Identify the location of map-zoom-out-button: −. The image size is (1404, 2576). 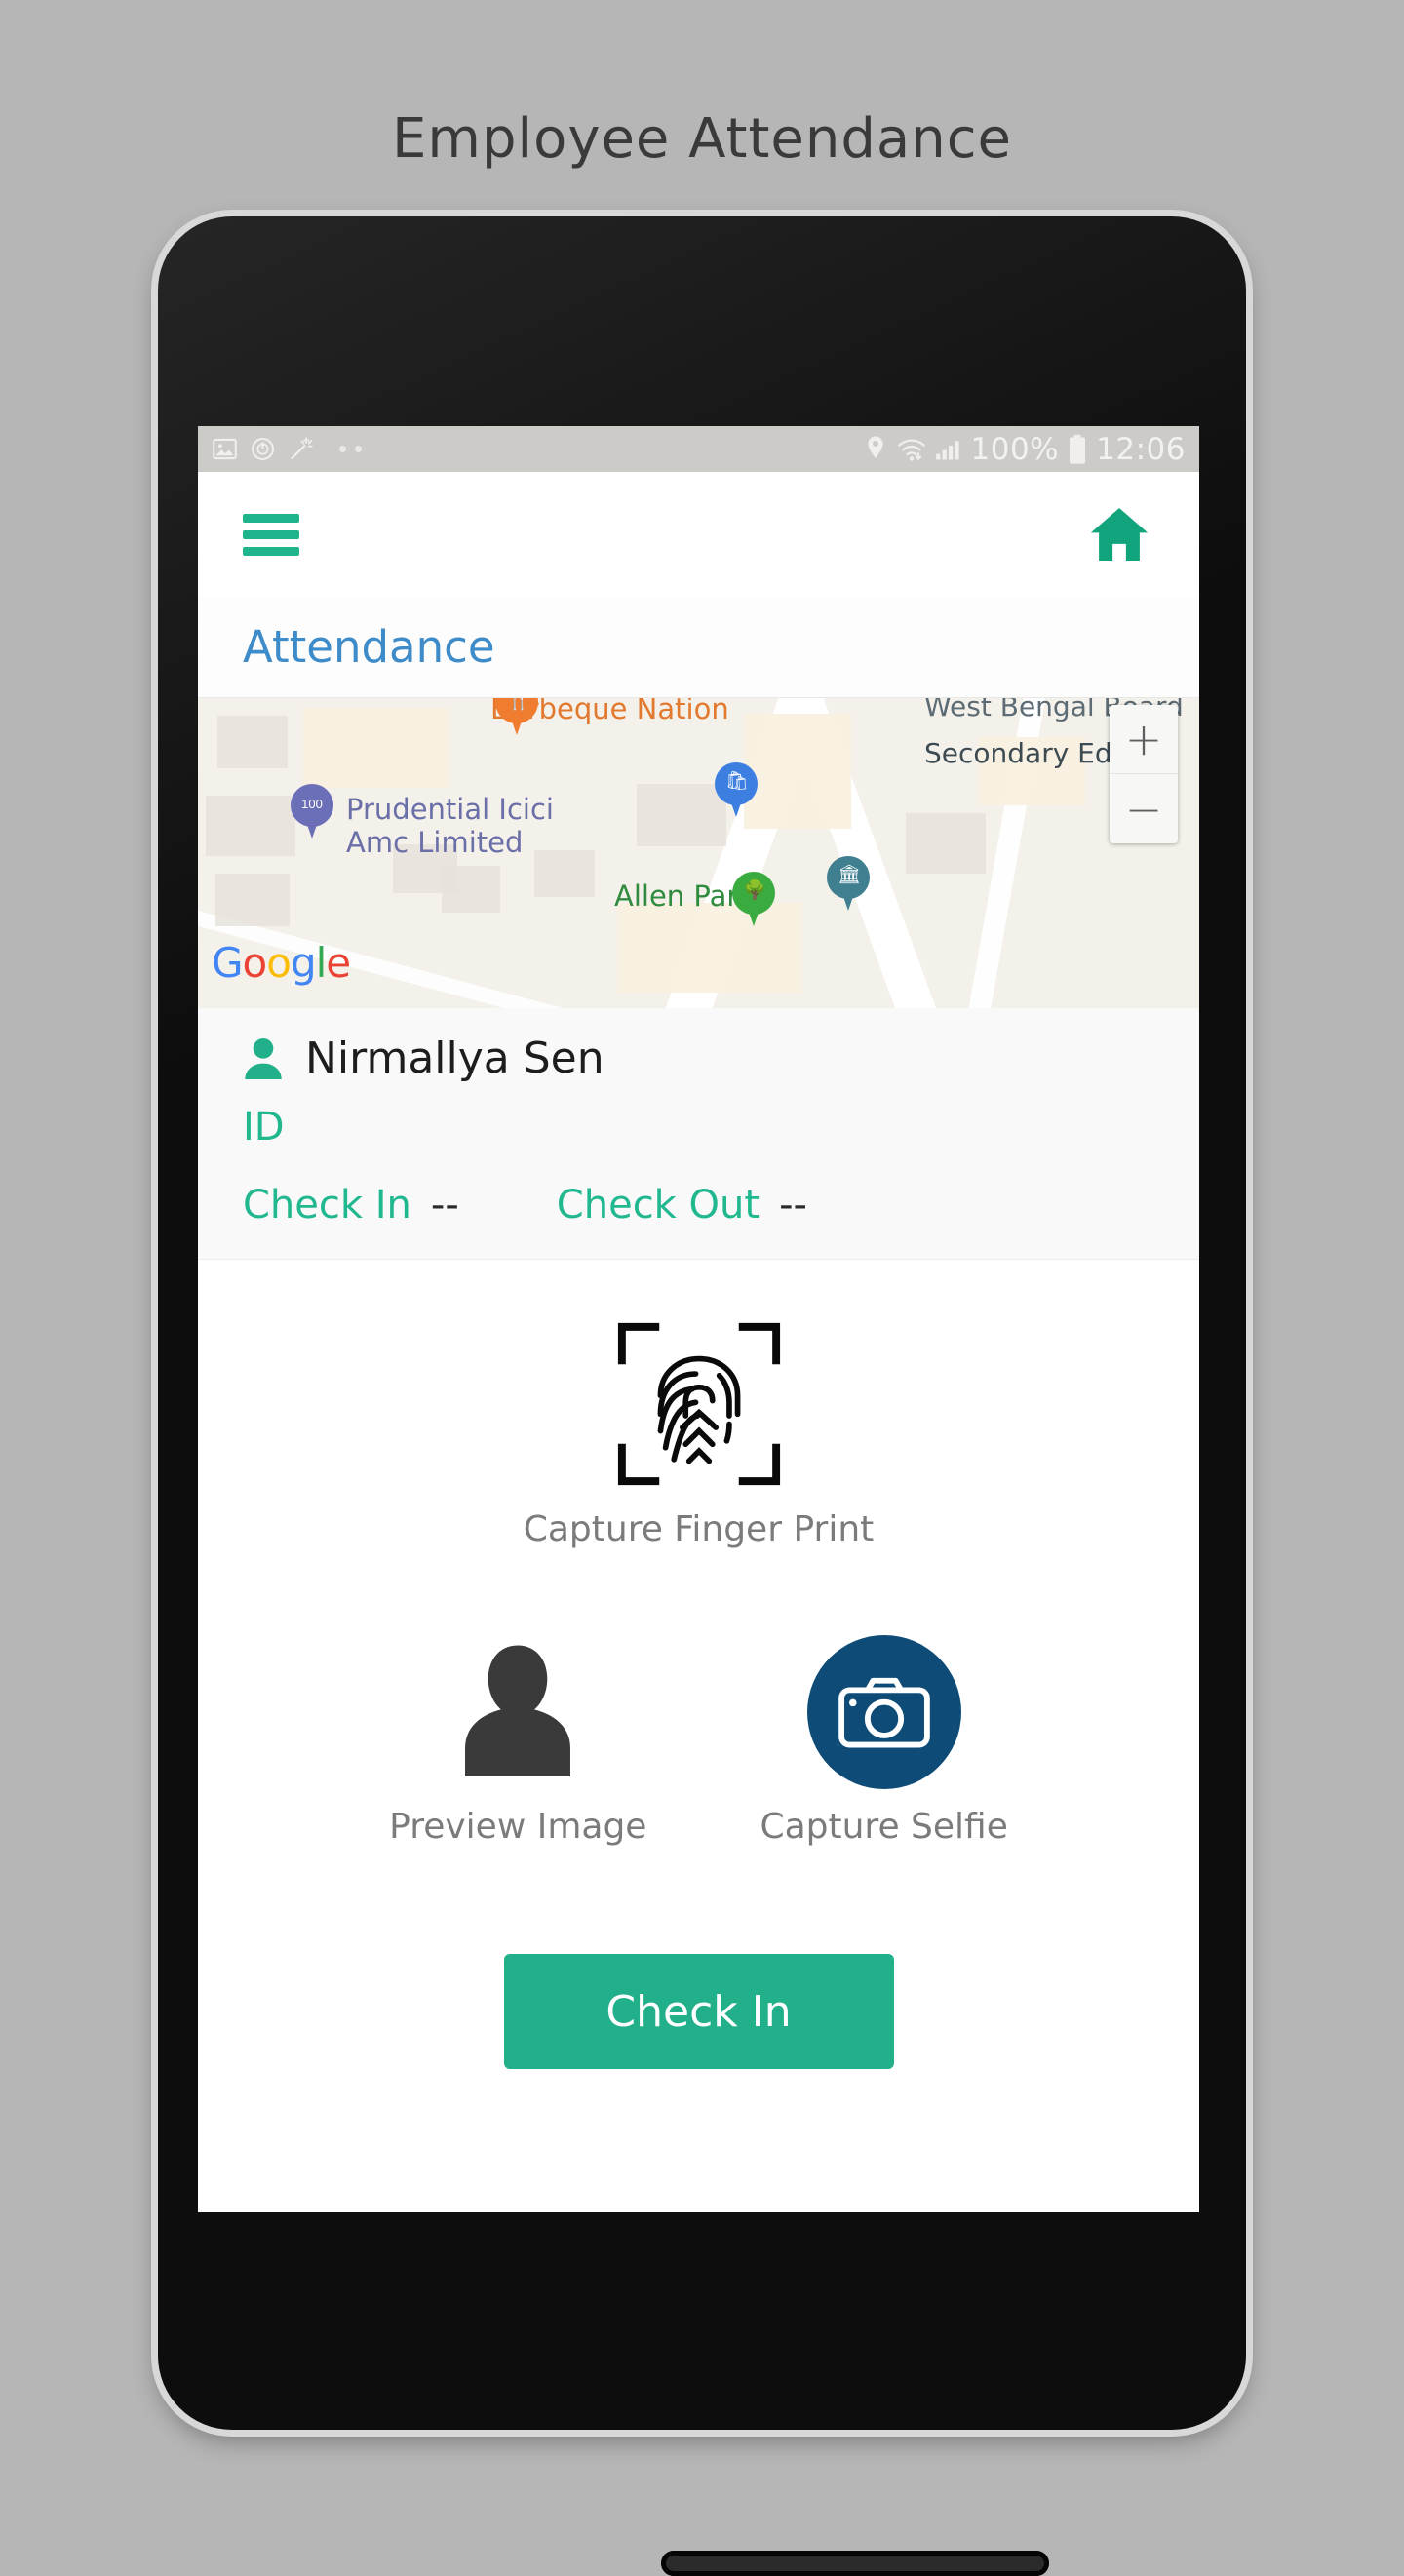
(1144, 808).